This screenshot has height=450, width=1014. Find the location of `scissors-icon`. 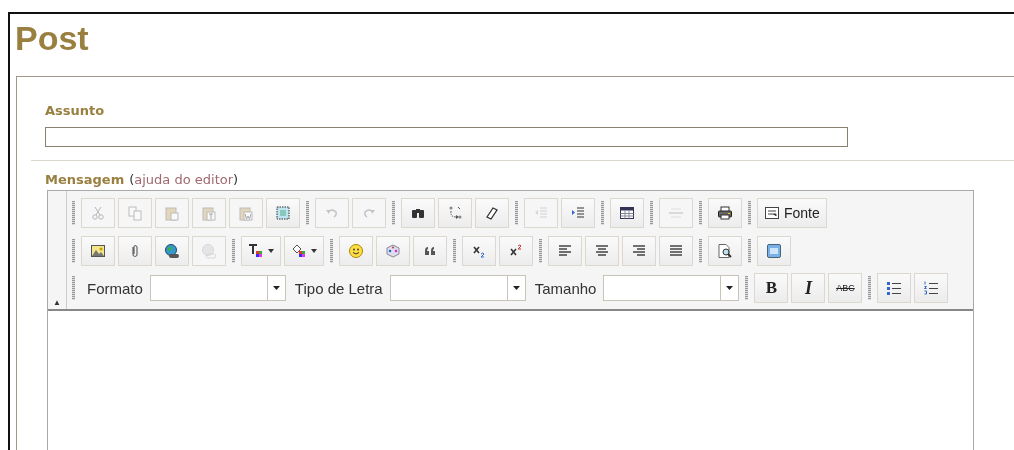

scissors-icon is located at coordinates (98, 213).